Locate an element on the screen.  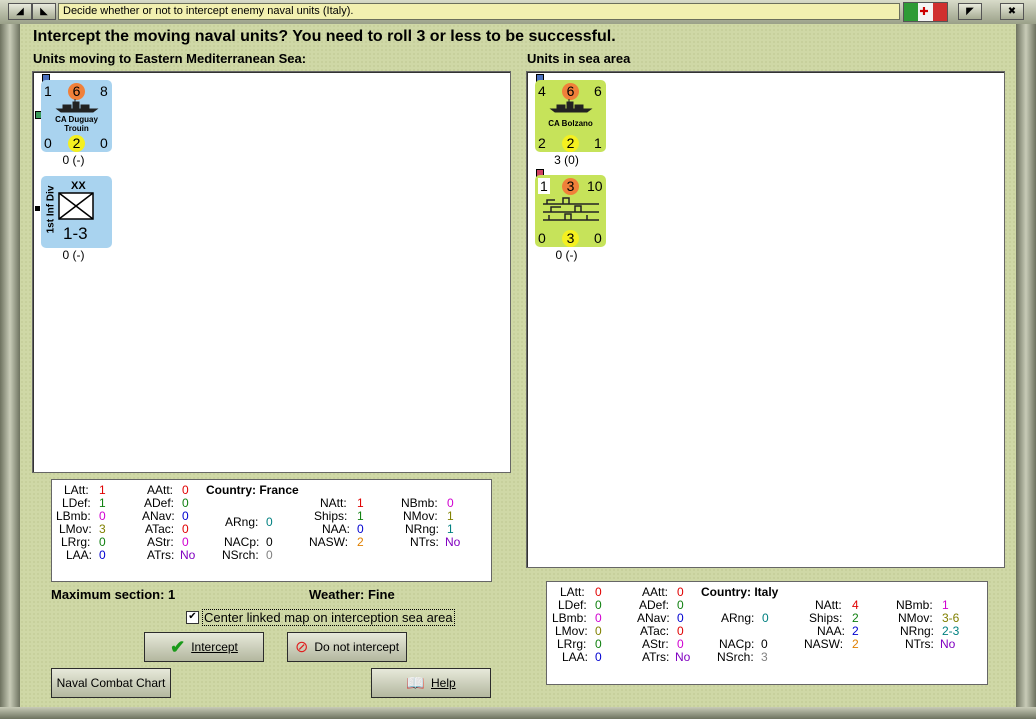
stat-value: 3 is located at coordinates (764, 657).